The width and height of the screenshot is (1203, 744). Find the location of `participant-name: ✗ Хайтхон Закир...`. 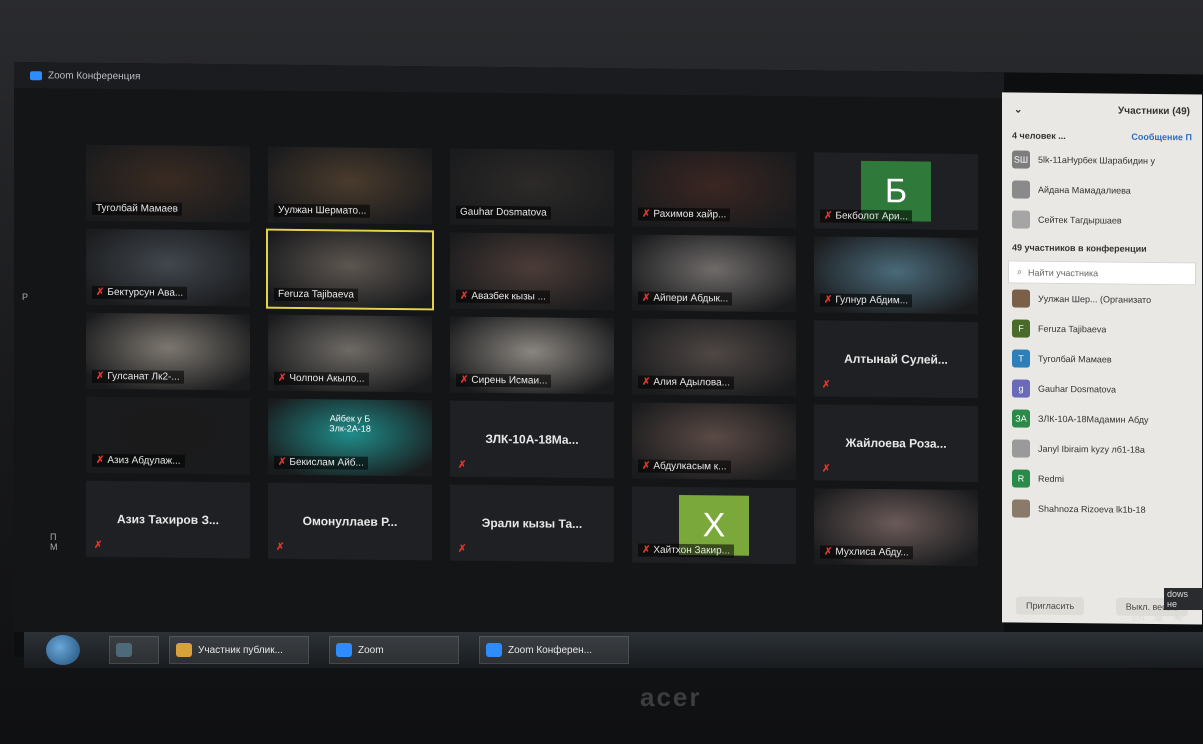

participant-name: ✗ Хайтхон Закир... is located at coordinates (686, 550).